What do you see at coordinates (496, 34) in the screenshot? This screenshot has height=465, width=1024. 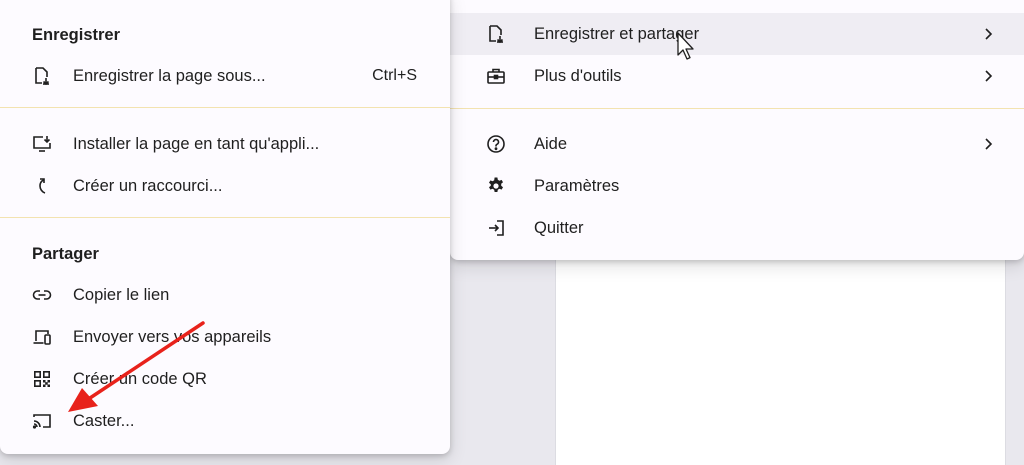 I see `save-share-icon` at bounding box center [496, 34].